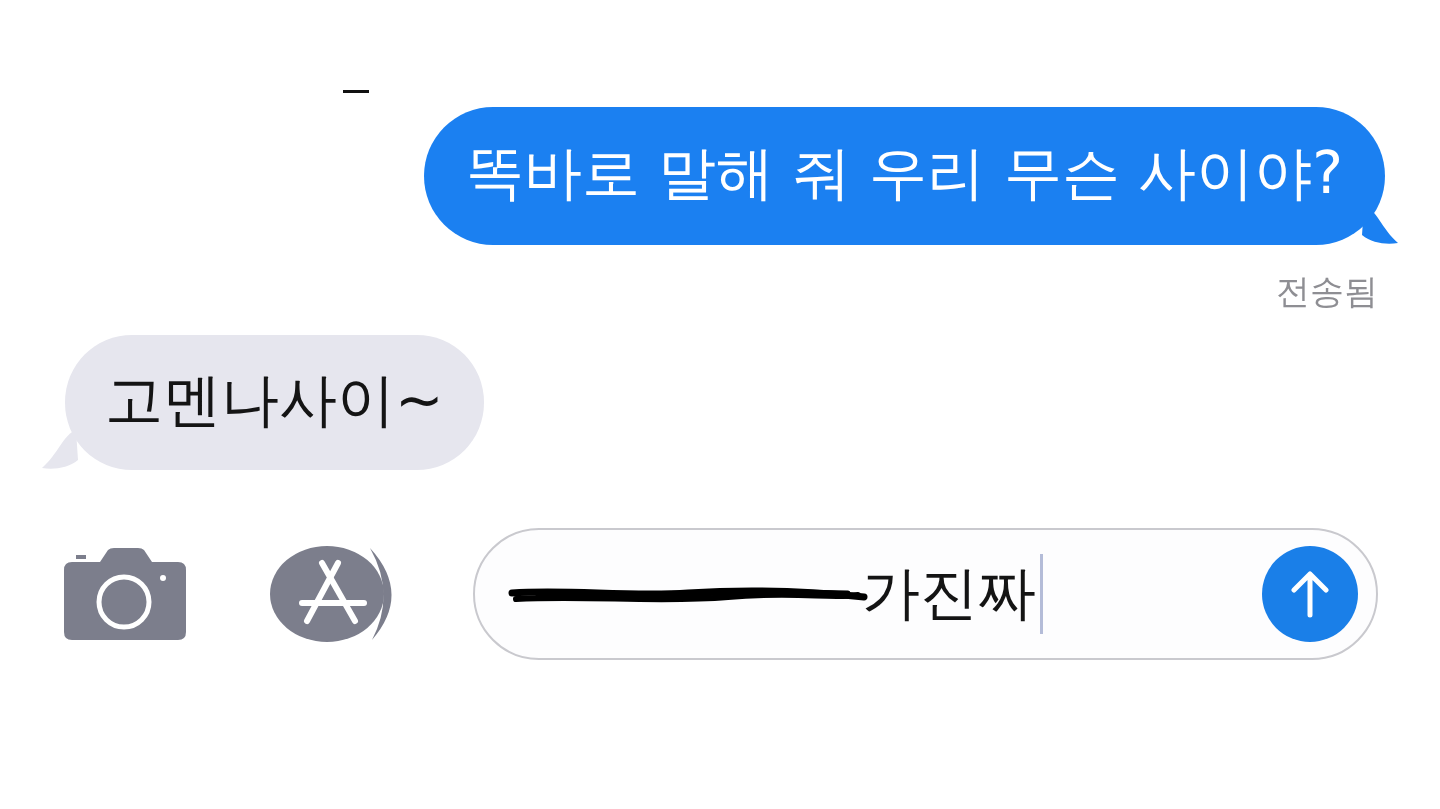 The height and width of the screenshot is (809, 1440). I want to click on text-cursor-icon, so click(1041, 594).